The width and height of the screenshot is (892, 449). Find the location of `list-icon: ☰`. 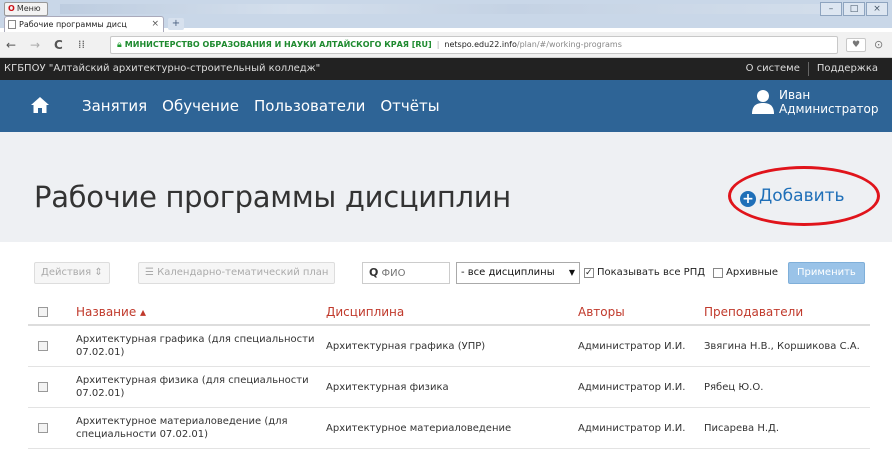

list-icon: ☰ is located at coordinates (151, 272).